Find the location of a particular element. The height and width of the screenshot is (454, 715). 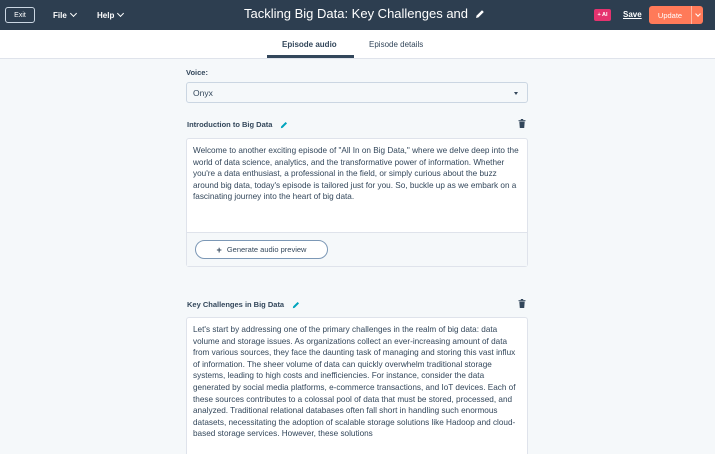

file-menu-label: File is located at coordinates (60, 15).